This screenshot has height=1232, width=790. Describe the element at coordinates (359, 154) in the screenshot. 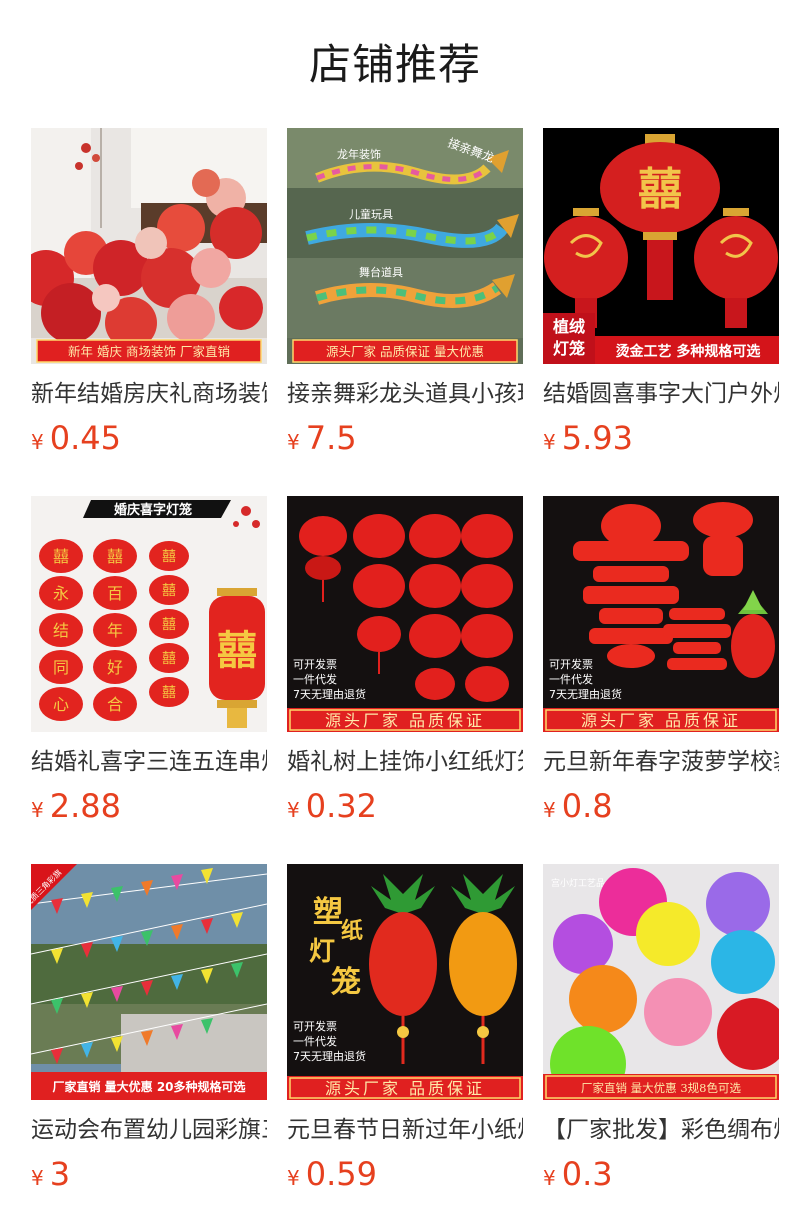

I see `overlay-text: 龙年装饰` at that location.